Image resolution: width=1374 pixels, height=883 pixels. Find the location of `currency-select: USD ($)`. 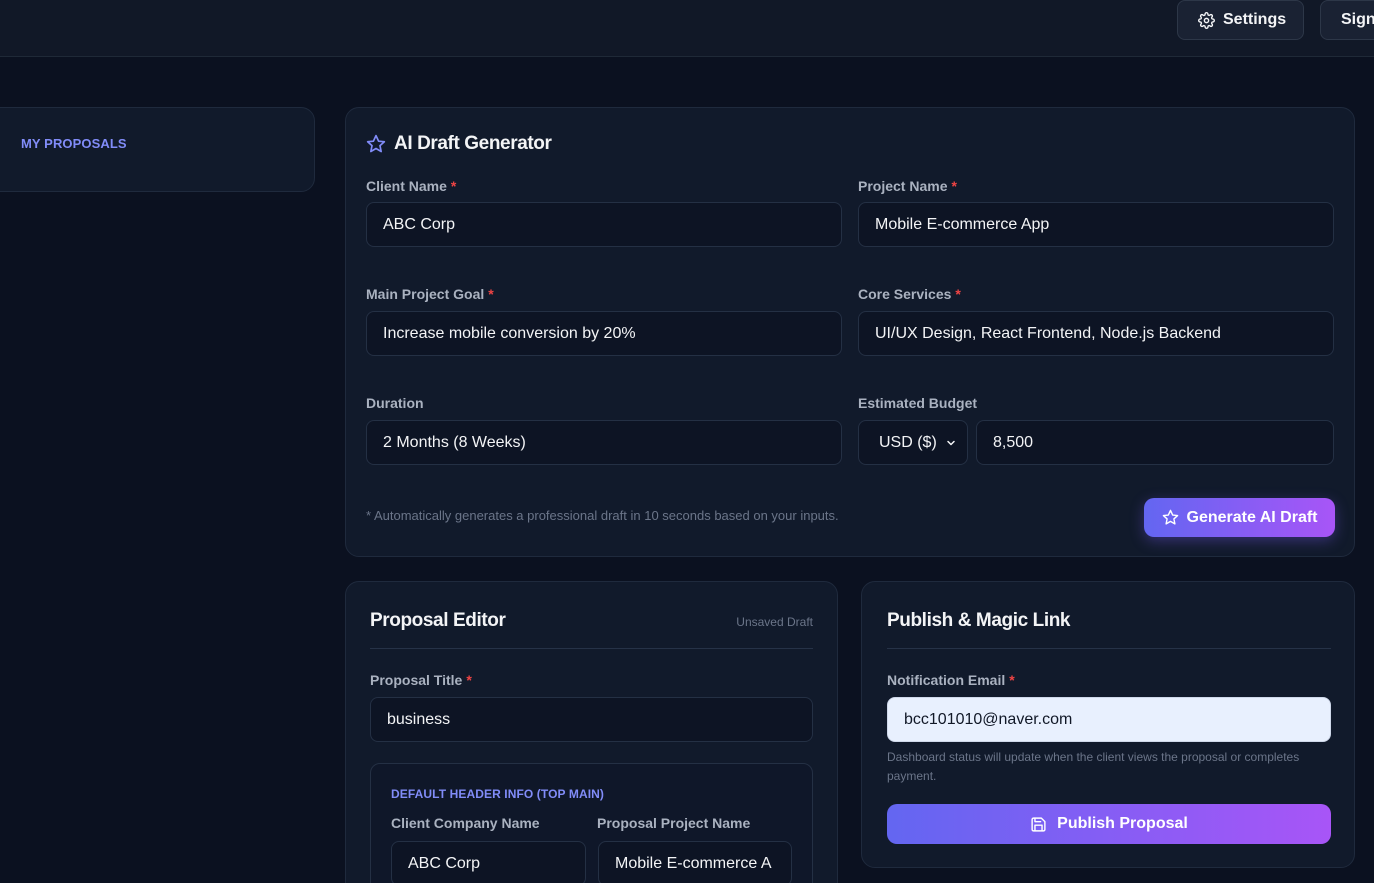

currency-select: USD ($) is located at coordinates (913, 442).